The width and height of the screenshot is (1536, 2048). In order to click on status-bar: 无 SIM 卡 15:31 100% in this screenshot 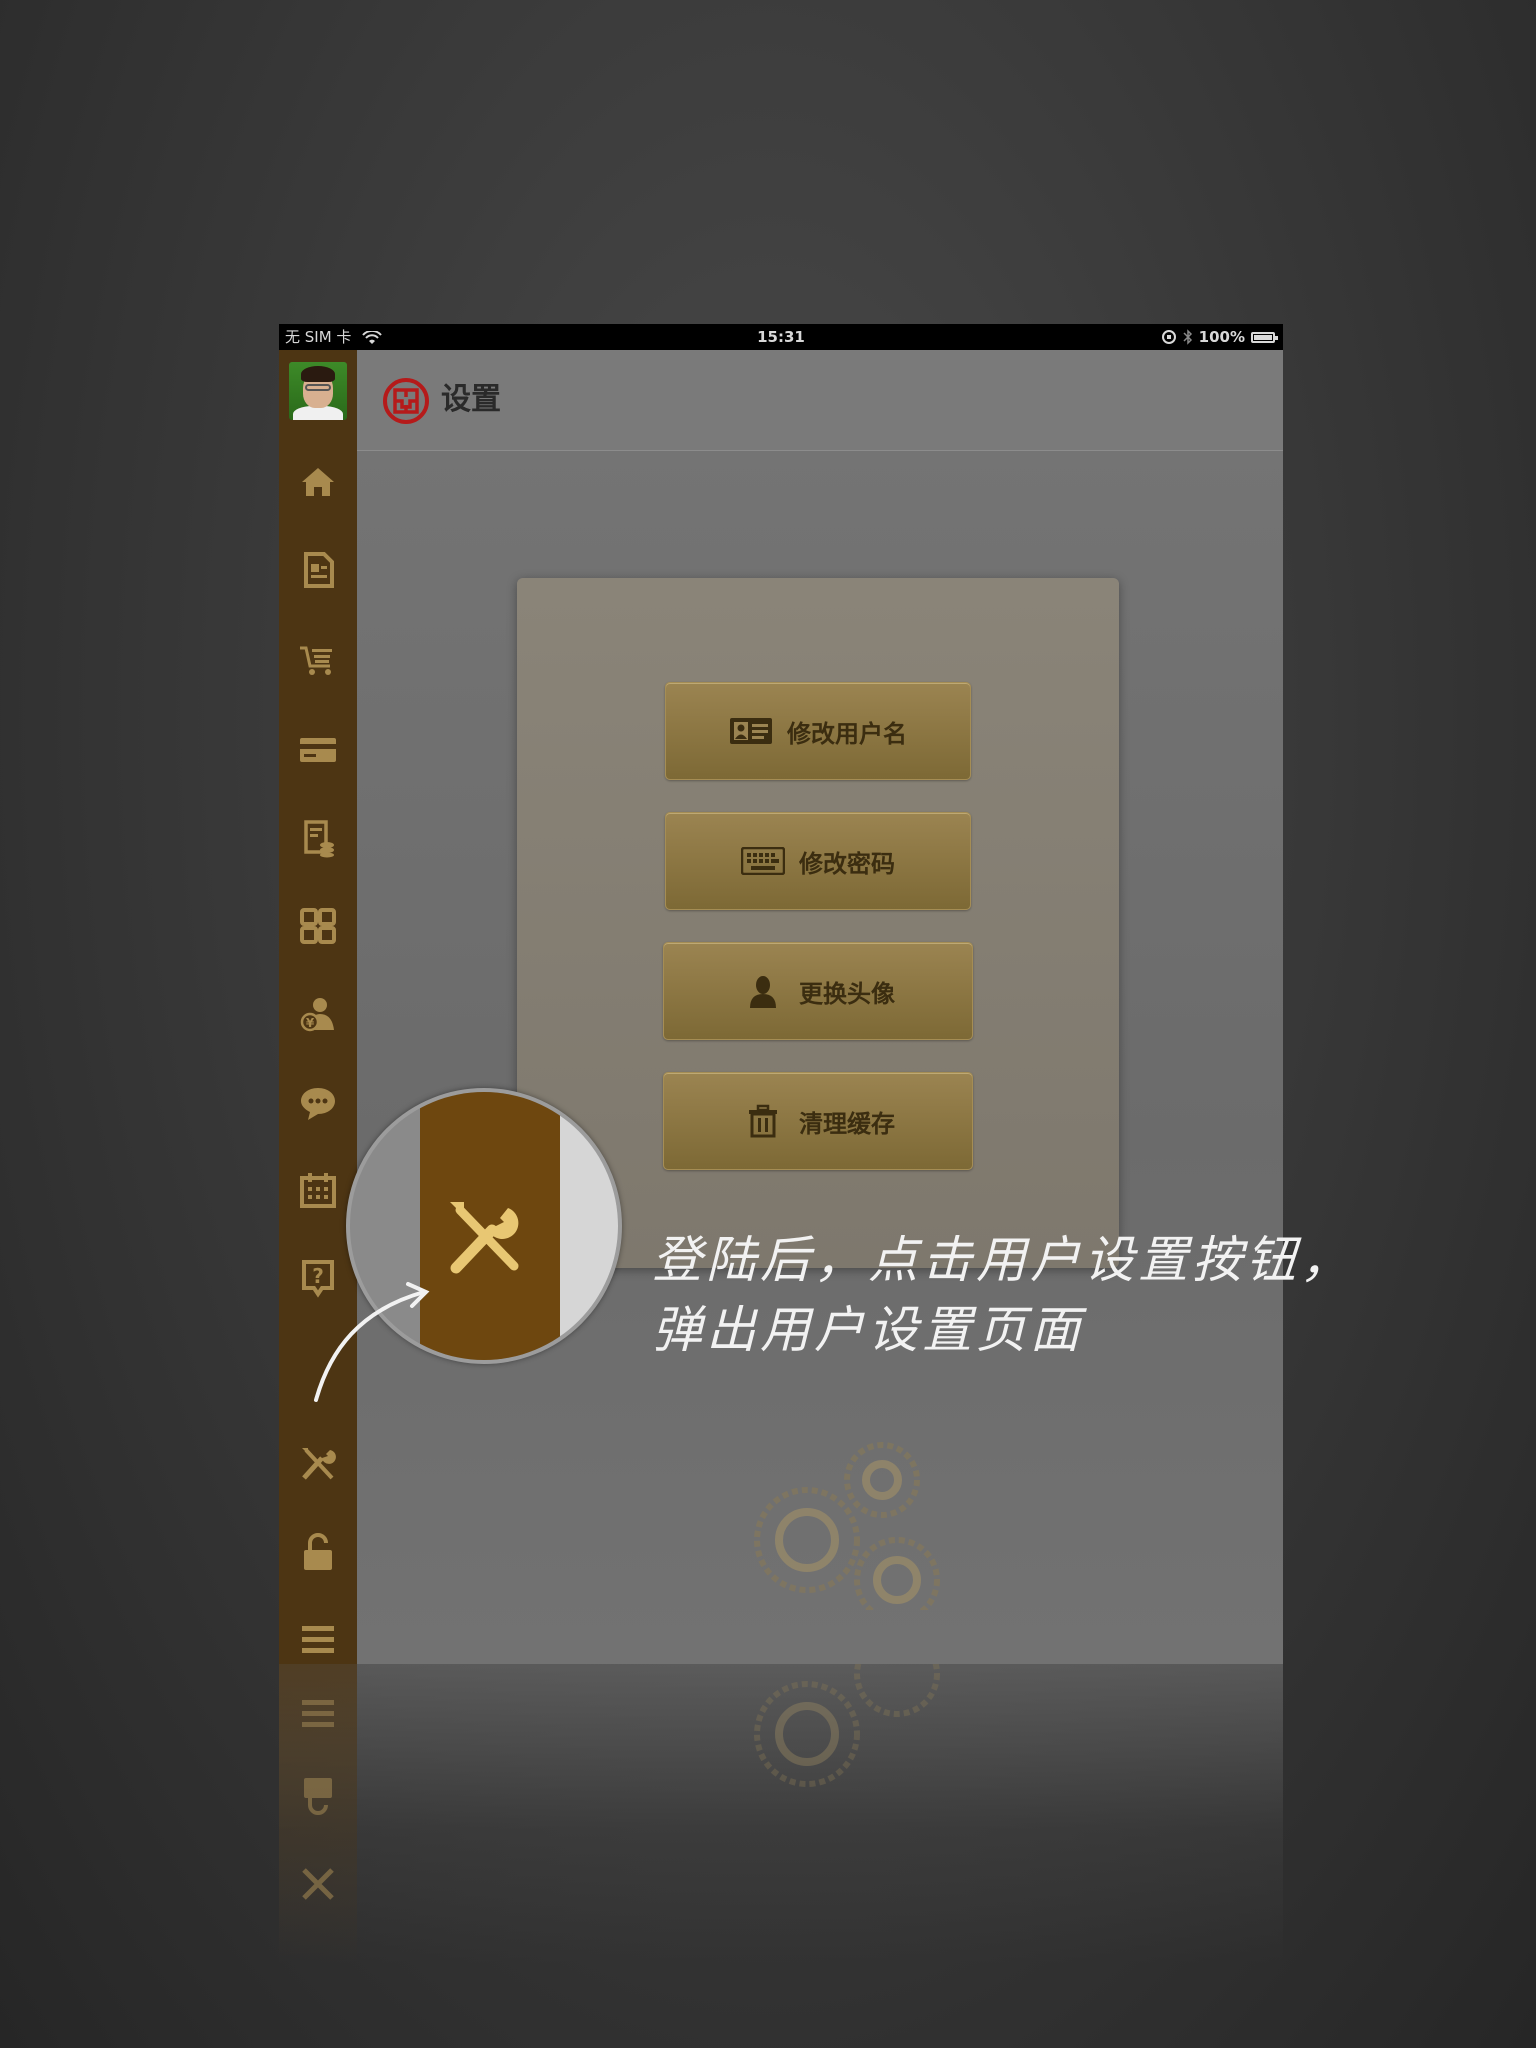, I will do `click(781, 337)`.